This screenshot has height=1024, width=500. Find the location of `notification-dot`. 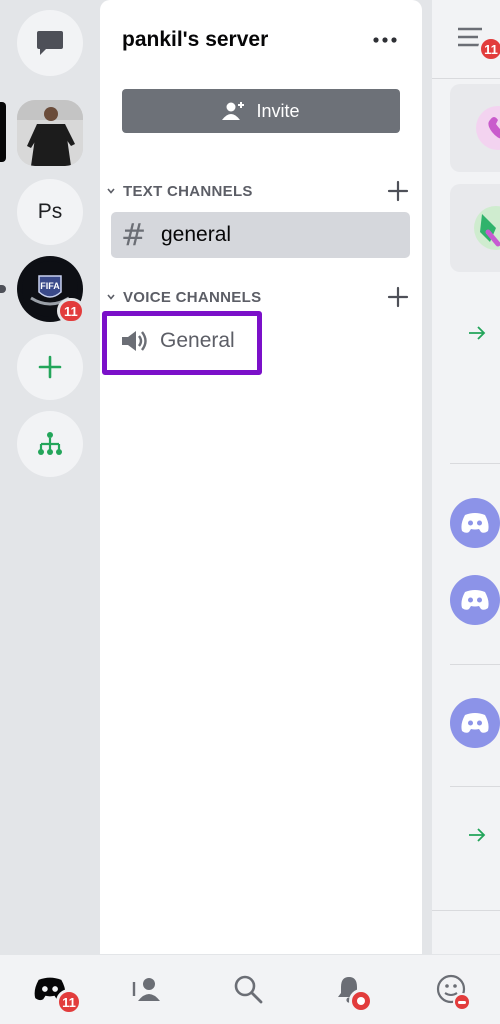

notification-dot is located at coordinates (361, 1001).